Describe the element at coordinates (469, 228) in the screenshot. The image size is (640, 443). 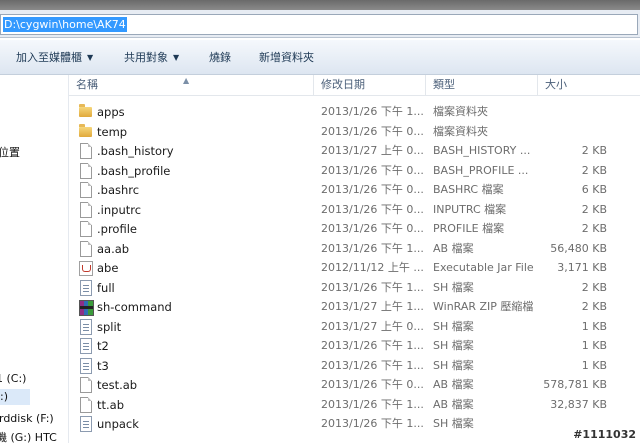
I see `file-type: PROFILE 檔案` at that location.